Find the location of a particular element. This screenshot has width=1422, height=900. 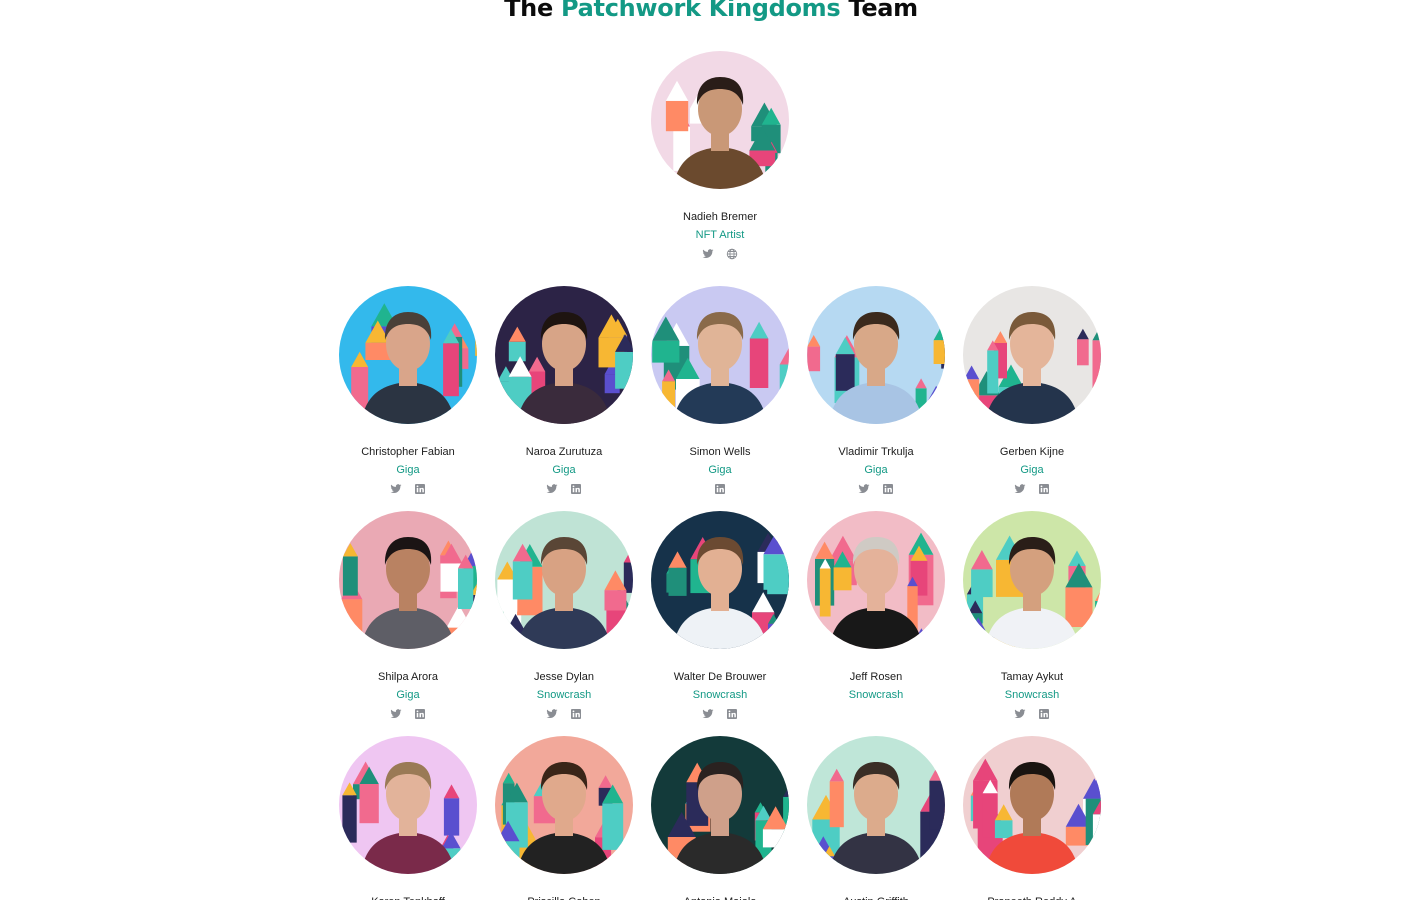

team-member-card: Tamay Aykut Snowcrash is located at coordinates (1032, 616).